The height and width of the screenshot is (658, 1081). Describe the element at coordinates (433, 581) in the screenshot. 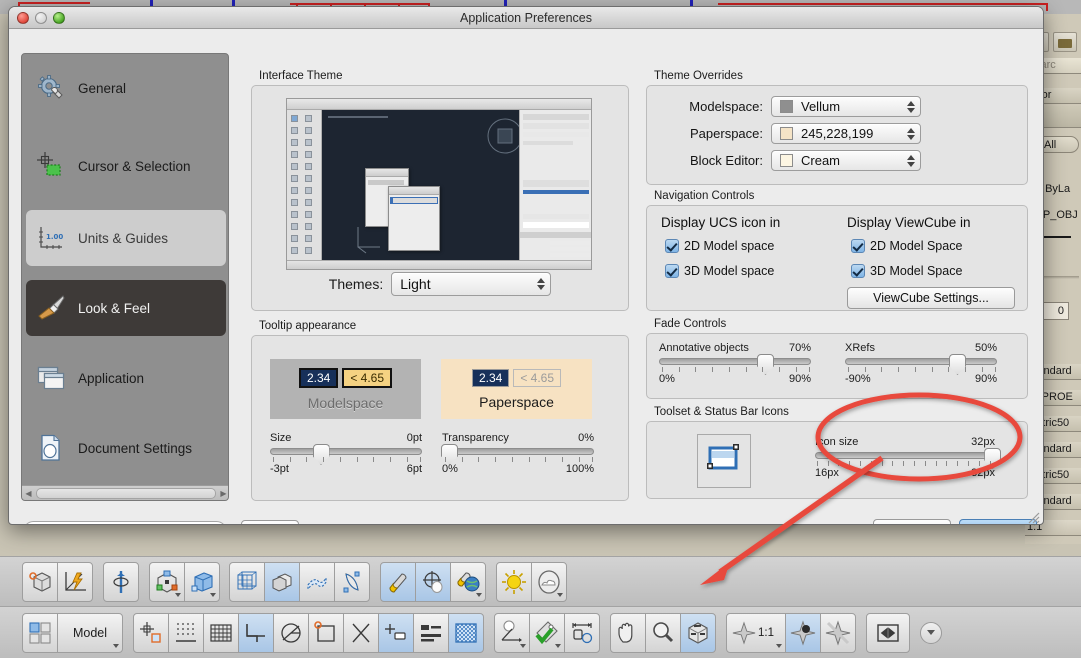

I see `target-point-icon` at that location.